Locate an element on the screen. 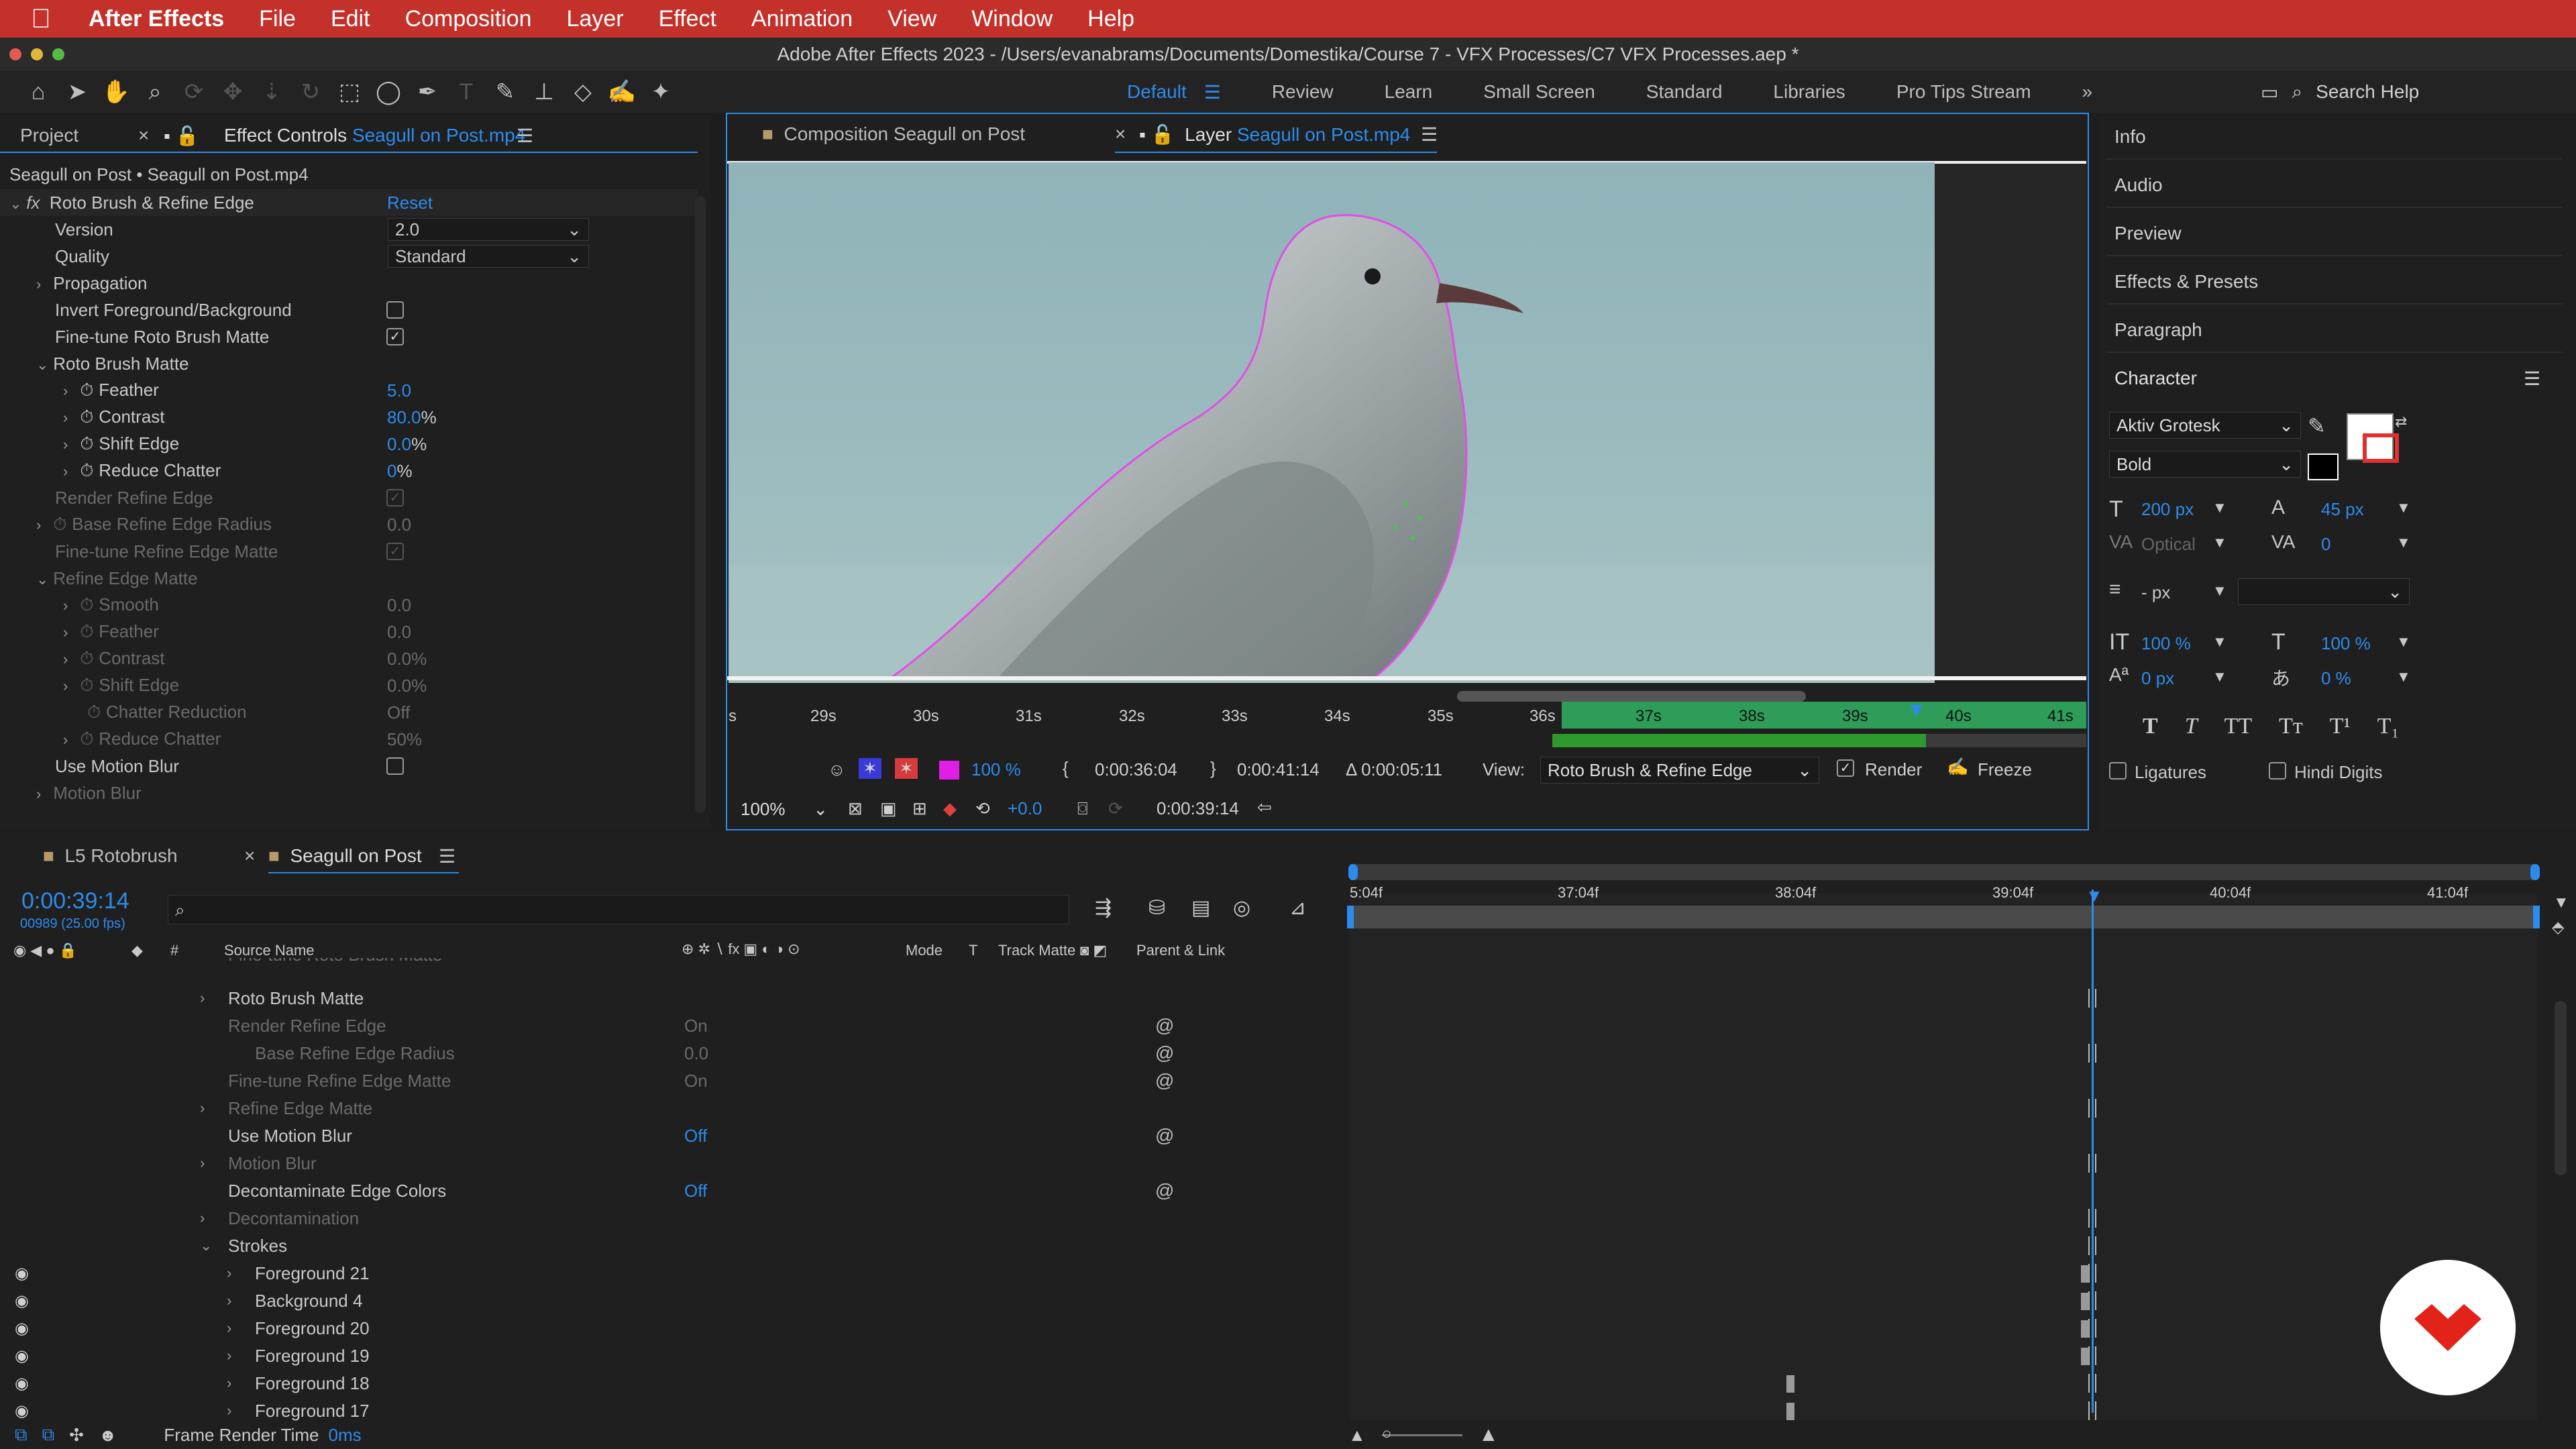 The image size is (2576, 1449). table-row: Fine-tune Refine Edge Matte On @ is located at coordinates (671, 1080).